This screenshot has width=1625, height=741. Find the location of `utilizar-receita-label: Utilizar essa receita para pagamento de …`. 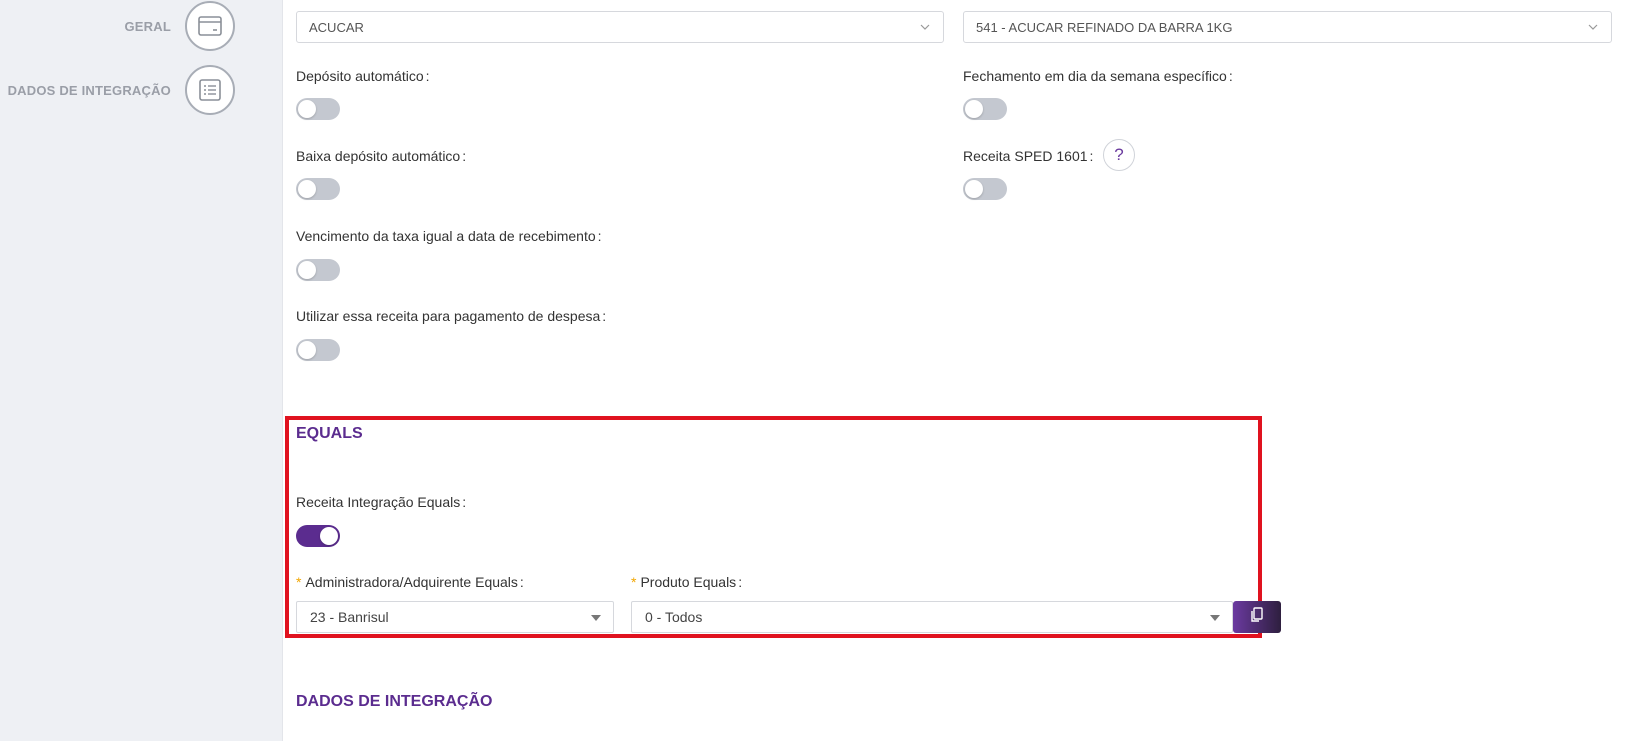

utilizar-receita-label: Utilizar essa receita para pagamento de … is located at coordinates (451, 316).